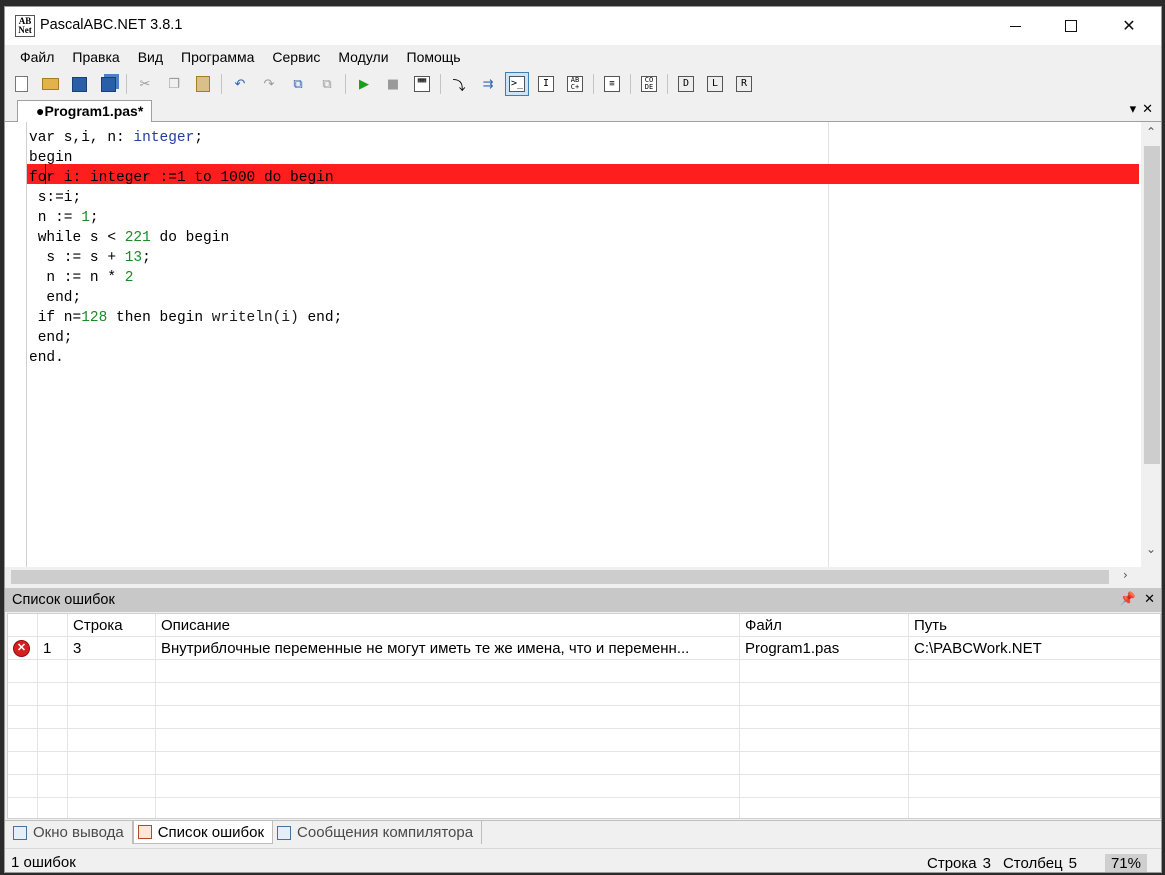 The width and height of the screenshot is (1165, 875). I want to click on right-margin-guide, so click(828, 344).